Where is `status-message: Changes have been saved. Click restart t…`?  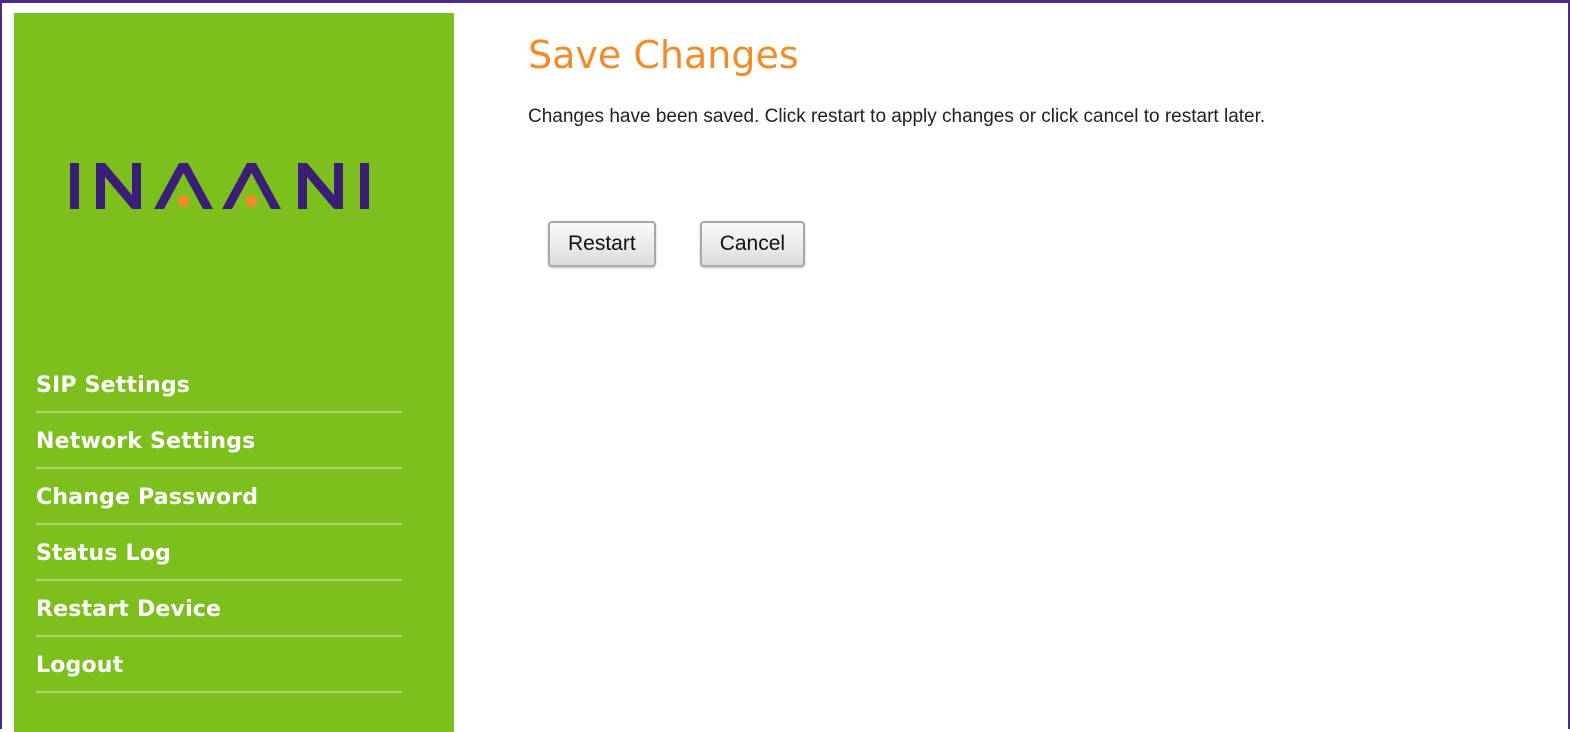
status-message: Changes have been saved. Click restart t… is located at coordinates (897, 116).